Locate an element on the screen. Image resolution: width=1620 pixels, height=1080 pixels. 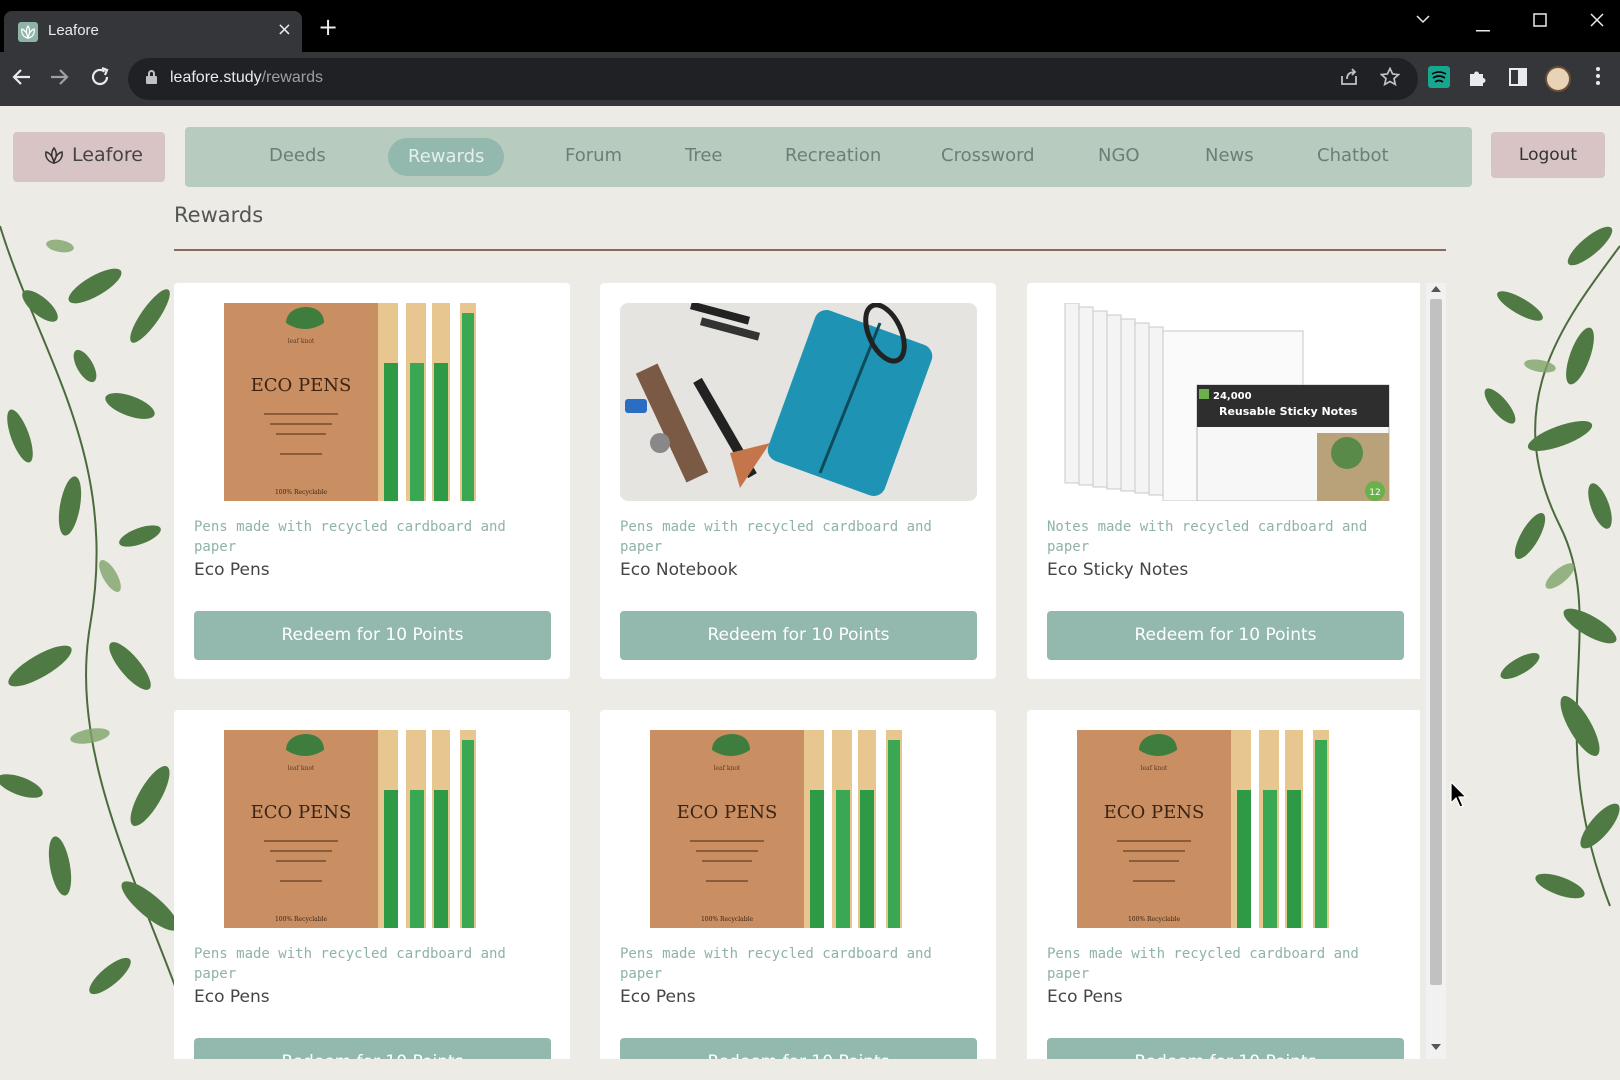
browser-tab: Leafore × is located at coordinates (153, 31).